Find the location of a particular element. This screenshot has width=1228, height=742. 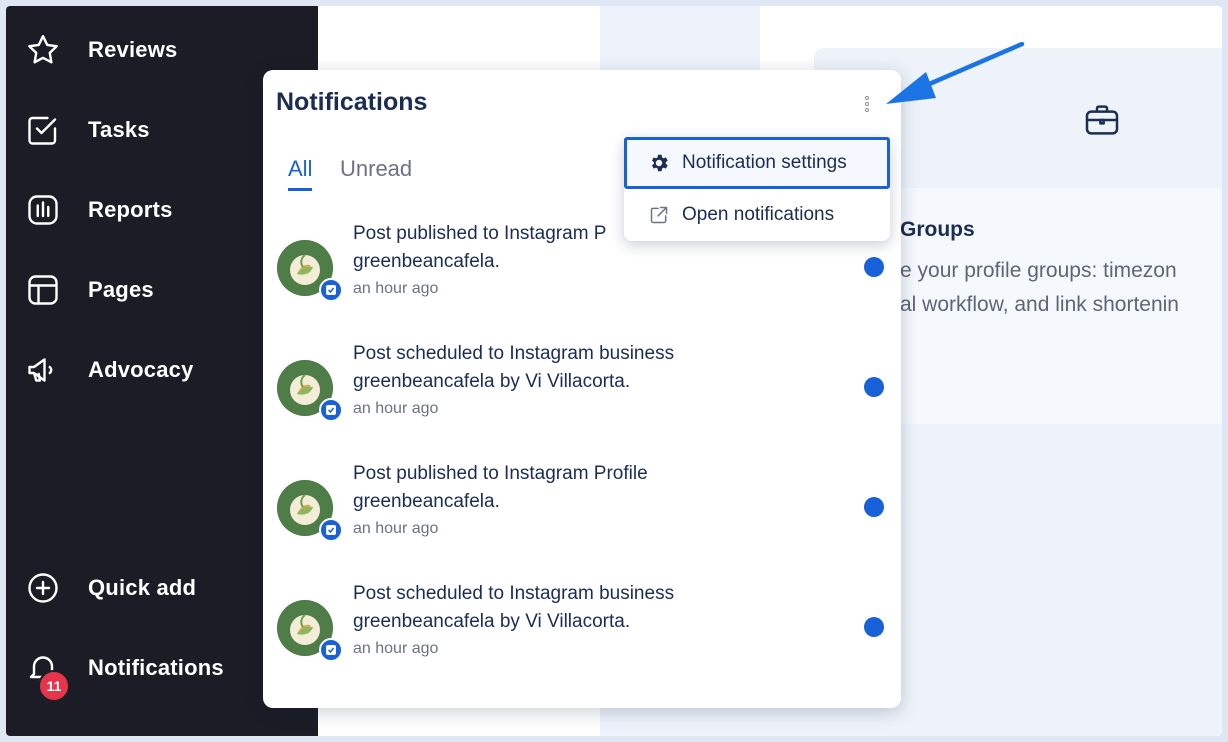

megaphone-icon is located at coordinates (43, 370).